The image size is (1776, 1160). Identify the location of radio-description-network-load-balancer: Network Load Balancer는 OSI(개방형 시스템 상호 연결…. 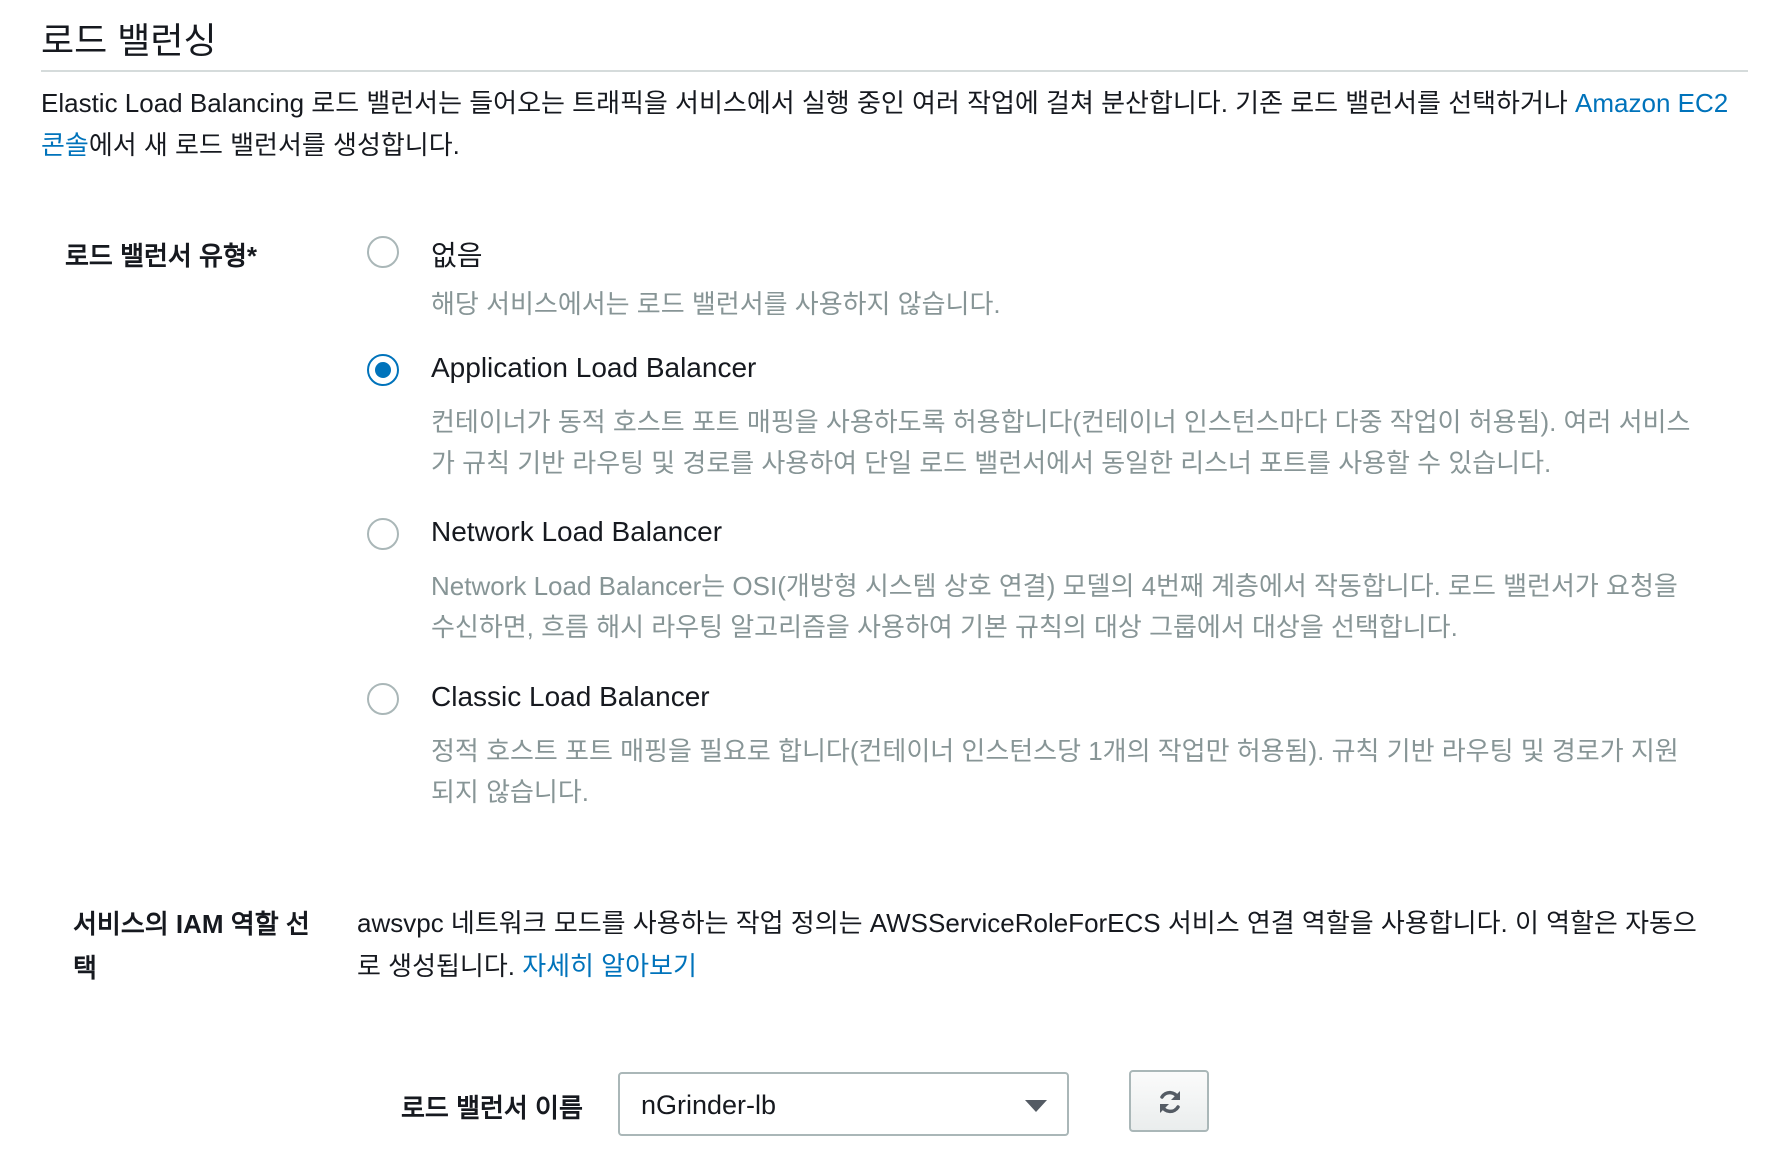
(1054, 606).